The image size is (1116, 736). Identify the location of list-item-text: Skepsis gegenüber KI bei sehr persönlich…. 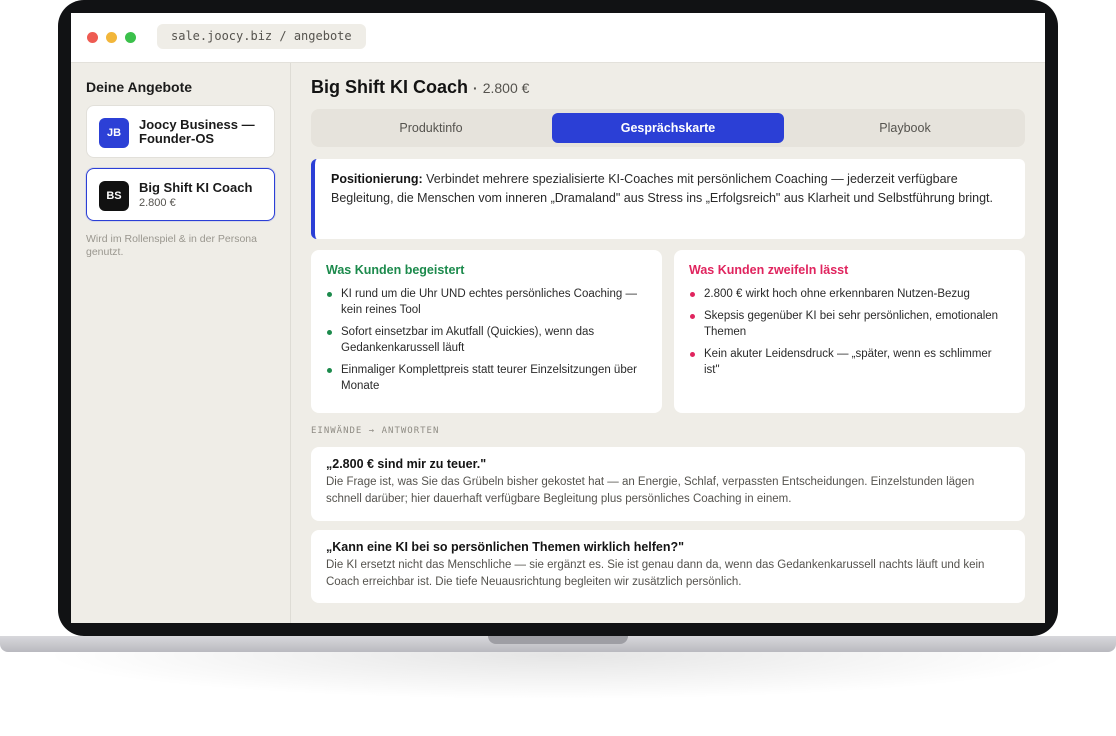
(851, 324).